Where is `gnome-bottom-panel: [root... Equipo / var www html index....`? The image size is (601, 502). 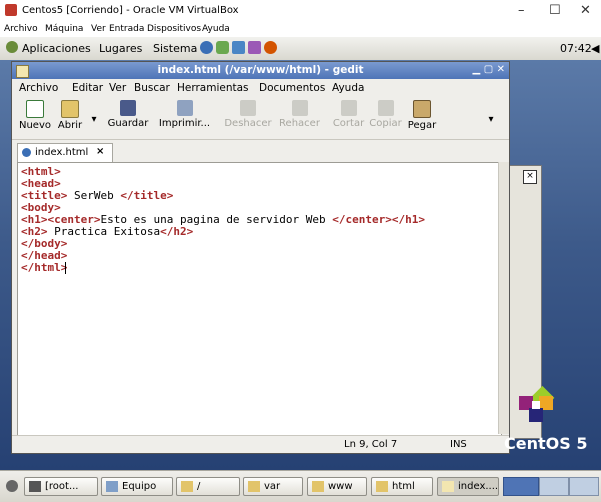 gnome-bottom-panel: [root... Equipo / var www html index.... is located at coordinates (300, 486).